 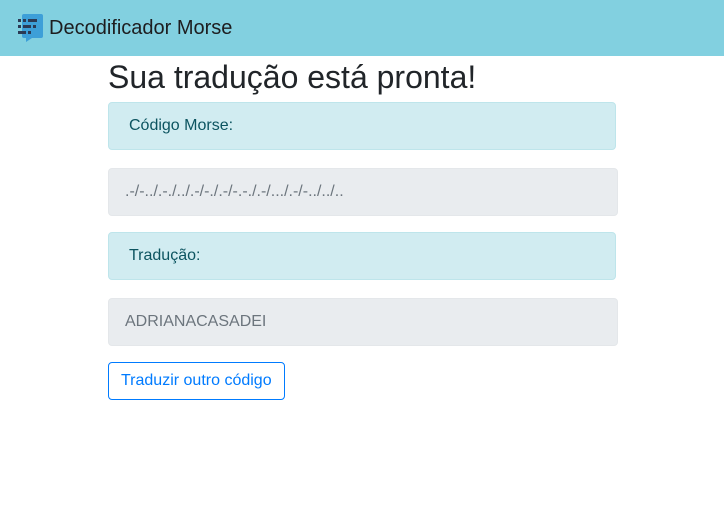 I want to click on translate-again-button: Traduzir outro código, so click(x=196, y=381).